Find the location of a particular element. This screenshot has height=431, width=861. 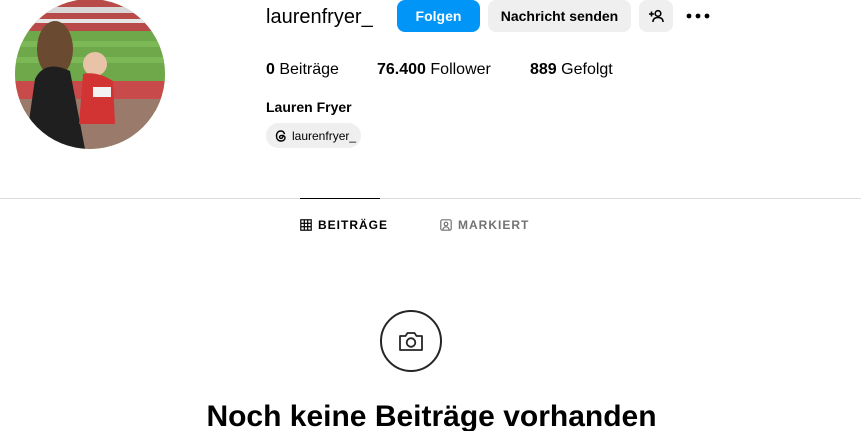

tab-tagged-label: MARKIERT is located at coordinates (494, 225).